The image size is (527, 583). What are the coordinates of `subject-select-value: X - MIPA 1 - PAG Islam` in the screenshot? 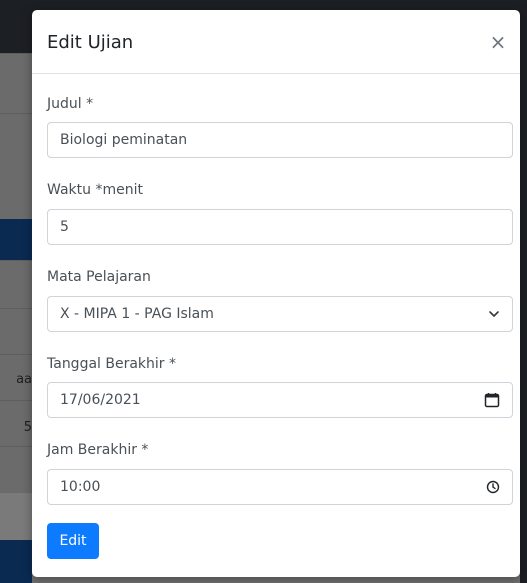 It's located at (137, 314).